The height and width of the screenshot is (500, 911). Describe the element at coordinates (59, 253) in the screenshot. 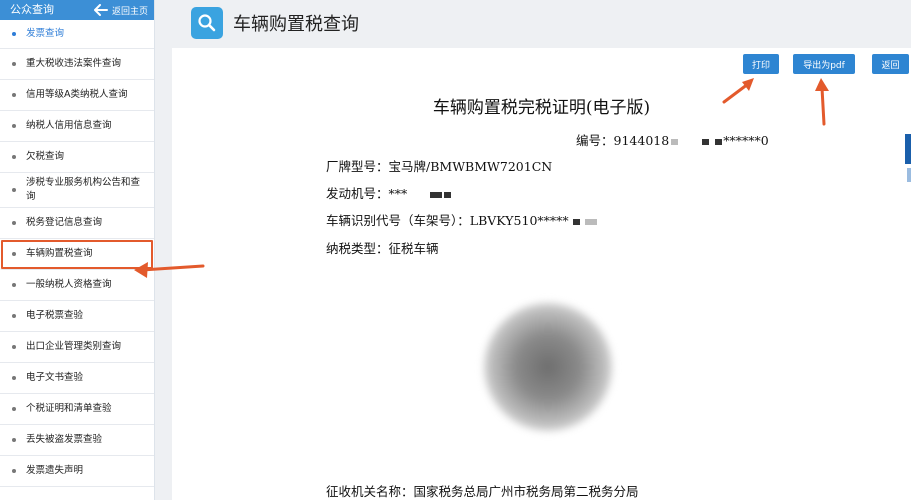

I see `sidebar-item-label: 车辆购置税查询` at that location.